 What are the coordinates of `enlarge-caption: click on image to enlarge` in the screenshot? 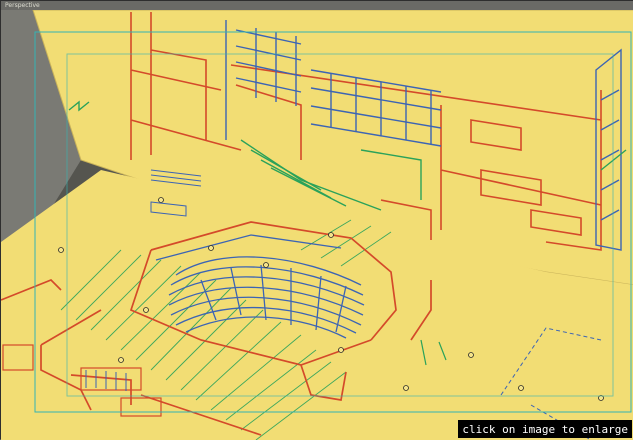 It's located at (545, 429).